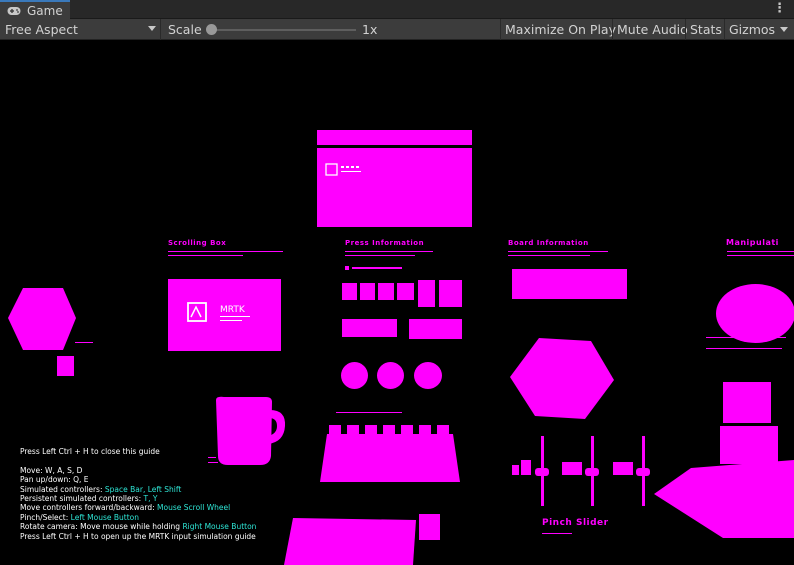 The height and width of the screenshot is (565, 794). What do you see at coordinates (385, 243) in the screenshot?
I see `panel-title: Press Information` at bounding box center [385, 243].